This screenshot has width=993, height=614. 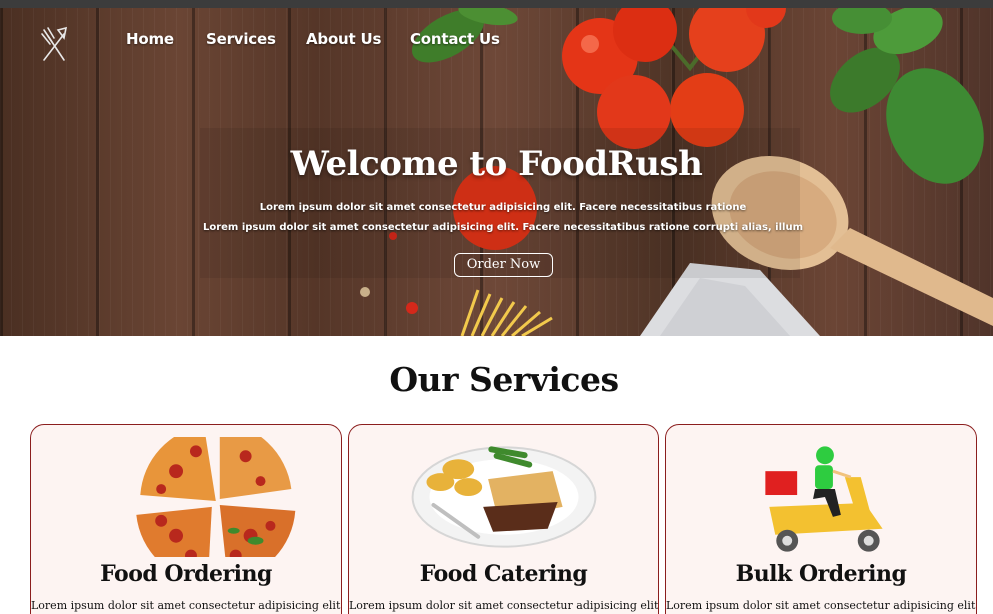 What do you see at coordinates (496, 164) in the screenshot?
I see `hero-title: Welcome to FoodRush` at bounding box center [496, 164].